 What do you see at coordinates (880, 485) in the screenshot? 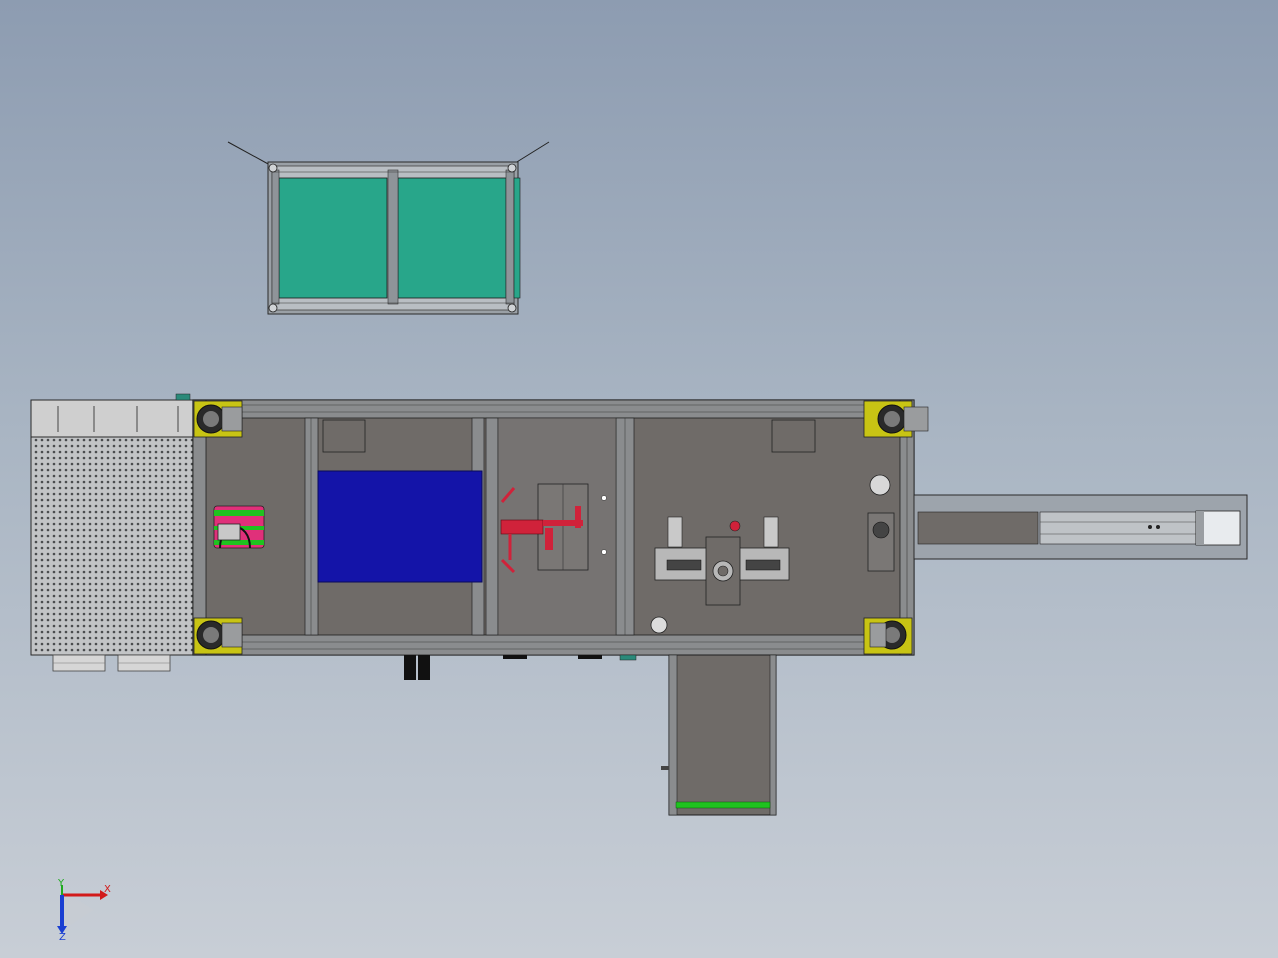
I see `port-circle` at bounding box center [880, 485].